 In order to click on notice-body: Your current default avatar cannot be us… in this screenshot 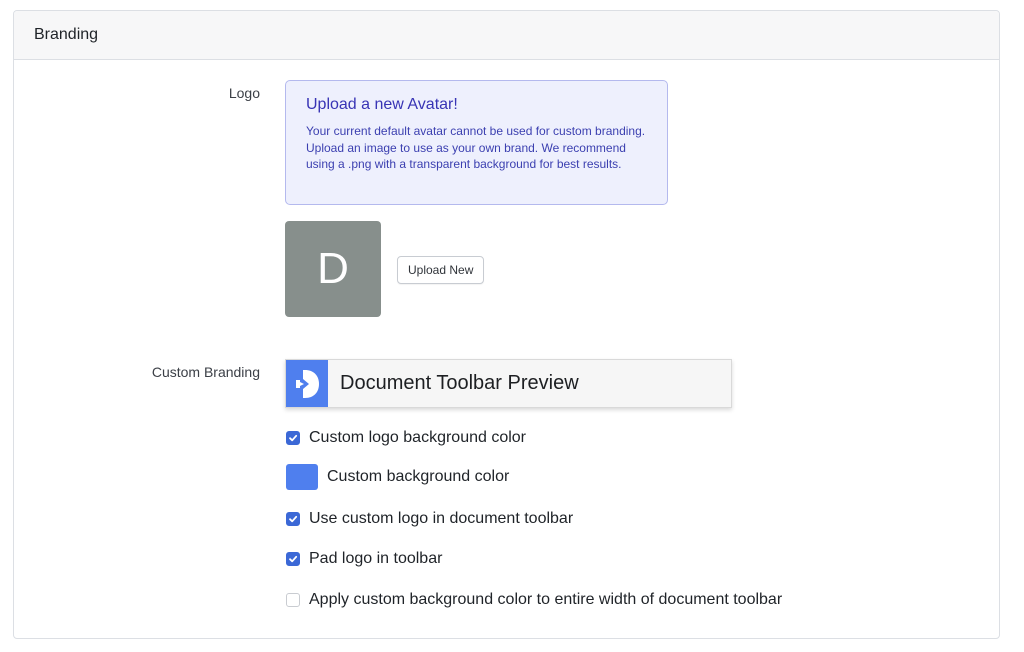, I will do `click(476, 147)`.